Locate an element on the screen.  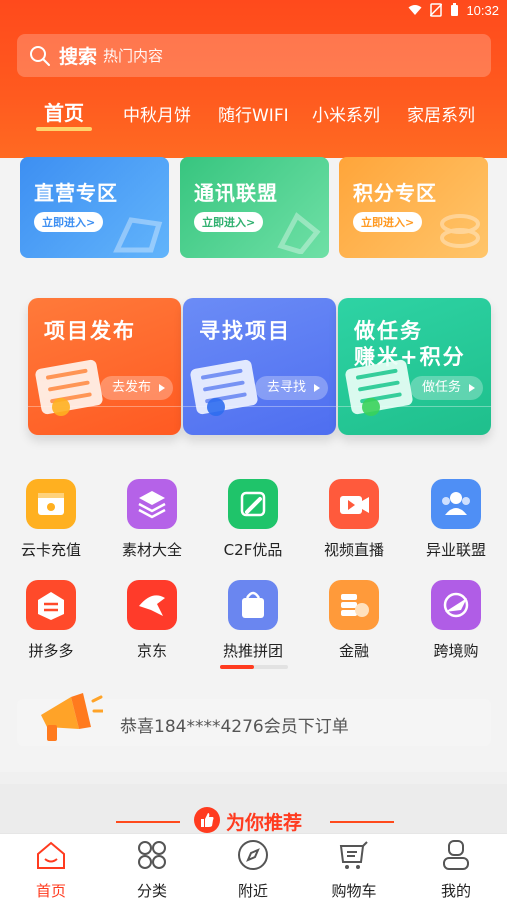
grid-item-group-buy: 热推拼团 is located at coordinates (253, 620).